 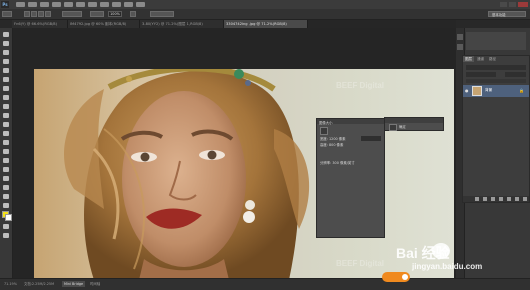 I want to click on menu-item-type, so click(x=68, y=4).